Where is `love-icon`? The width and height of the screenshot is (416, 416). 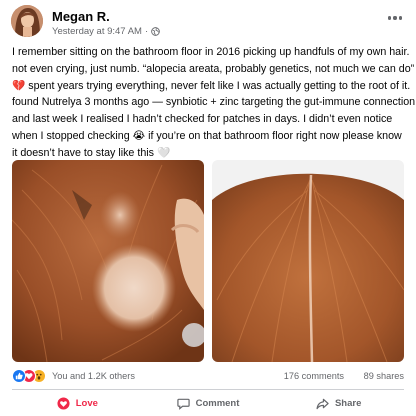 love-icon is located at coordinates (63, 403).